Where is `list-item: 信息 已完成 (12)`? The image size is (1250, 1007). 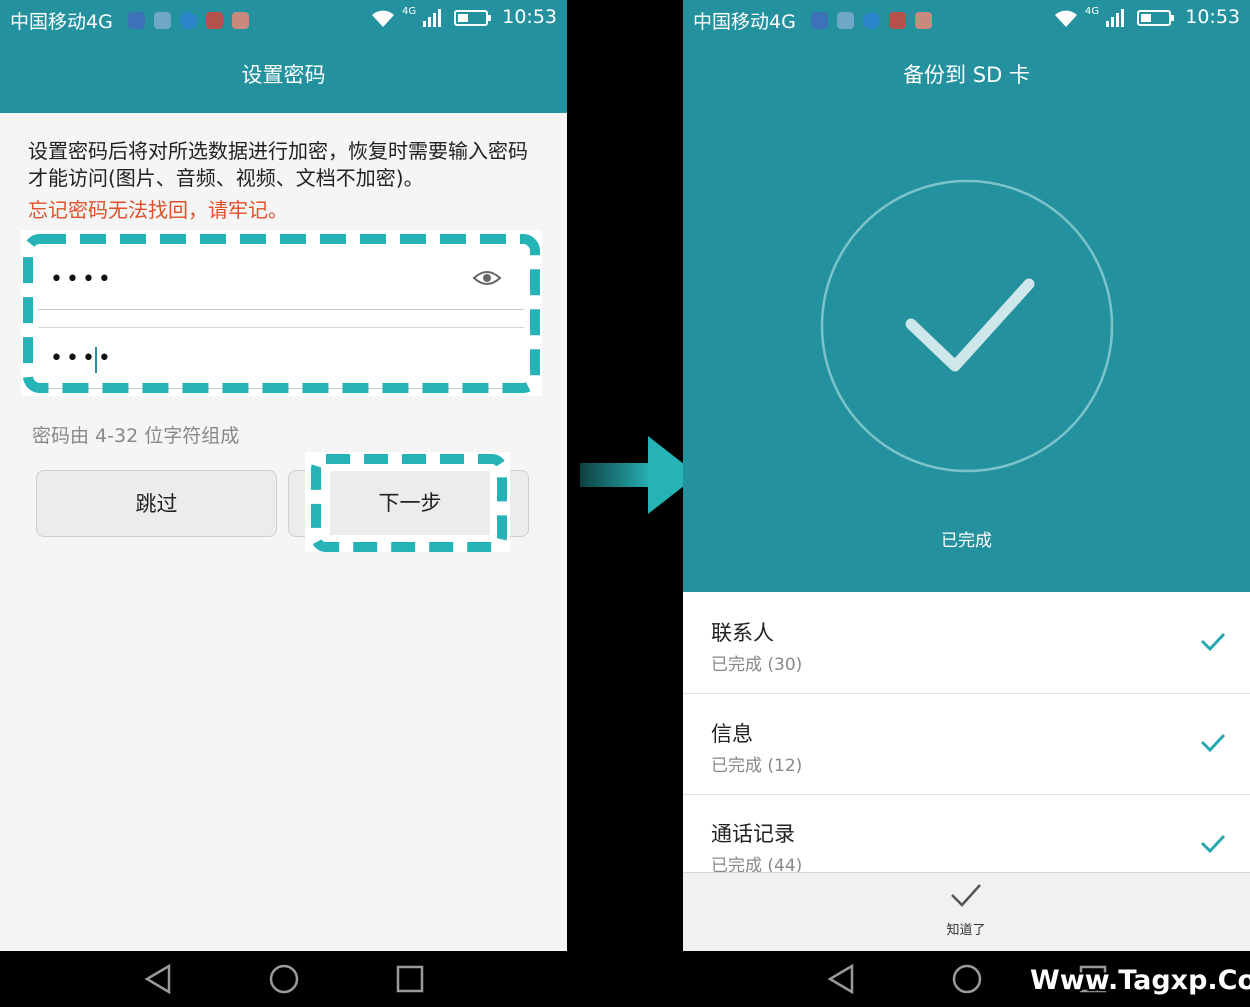
list-item: 信息 已完成 (12) is located at coordinates (966, 744).